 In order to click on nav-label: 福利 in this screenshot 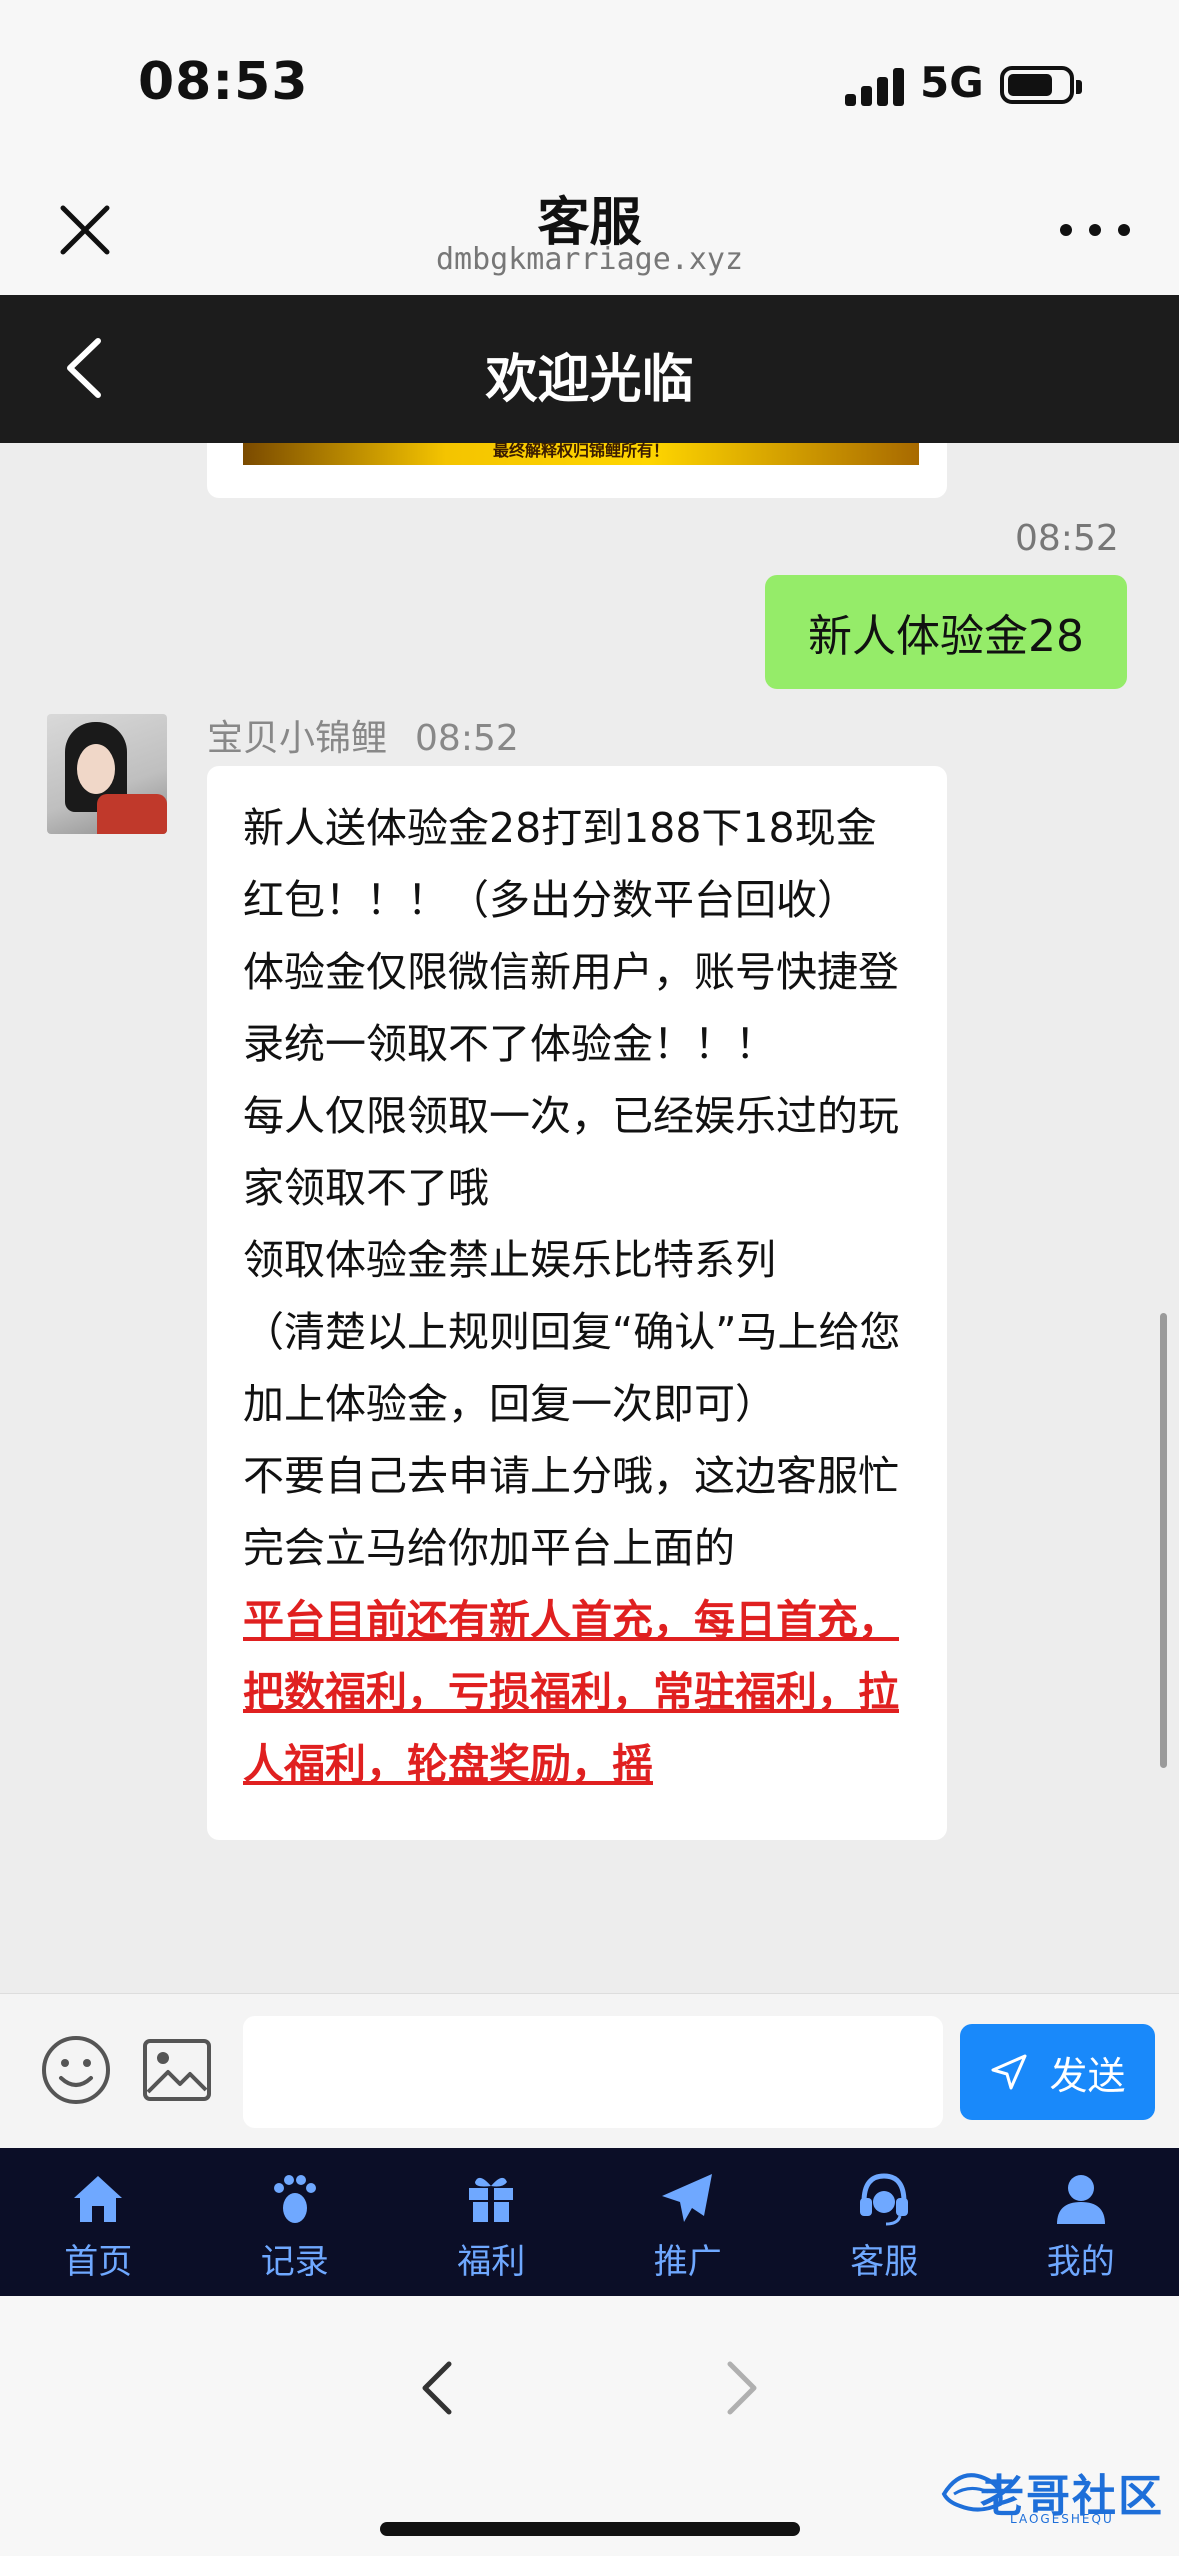, I will do `click(491, 2262)`.